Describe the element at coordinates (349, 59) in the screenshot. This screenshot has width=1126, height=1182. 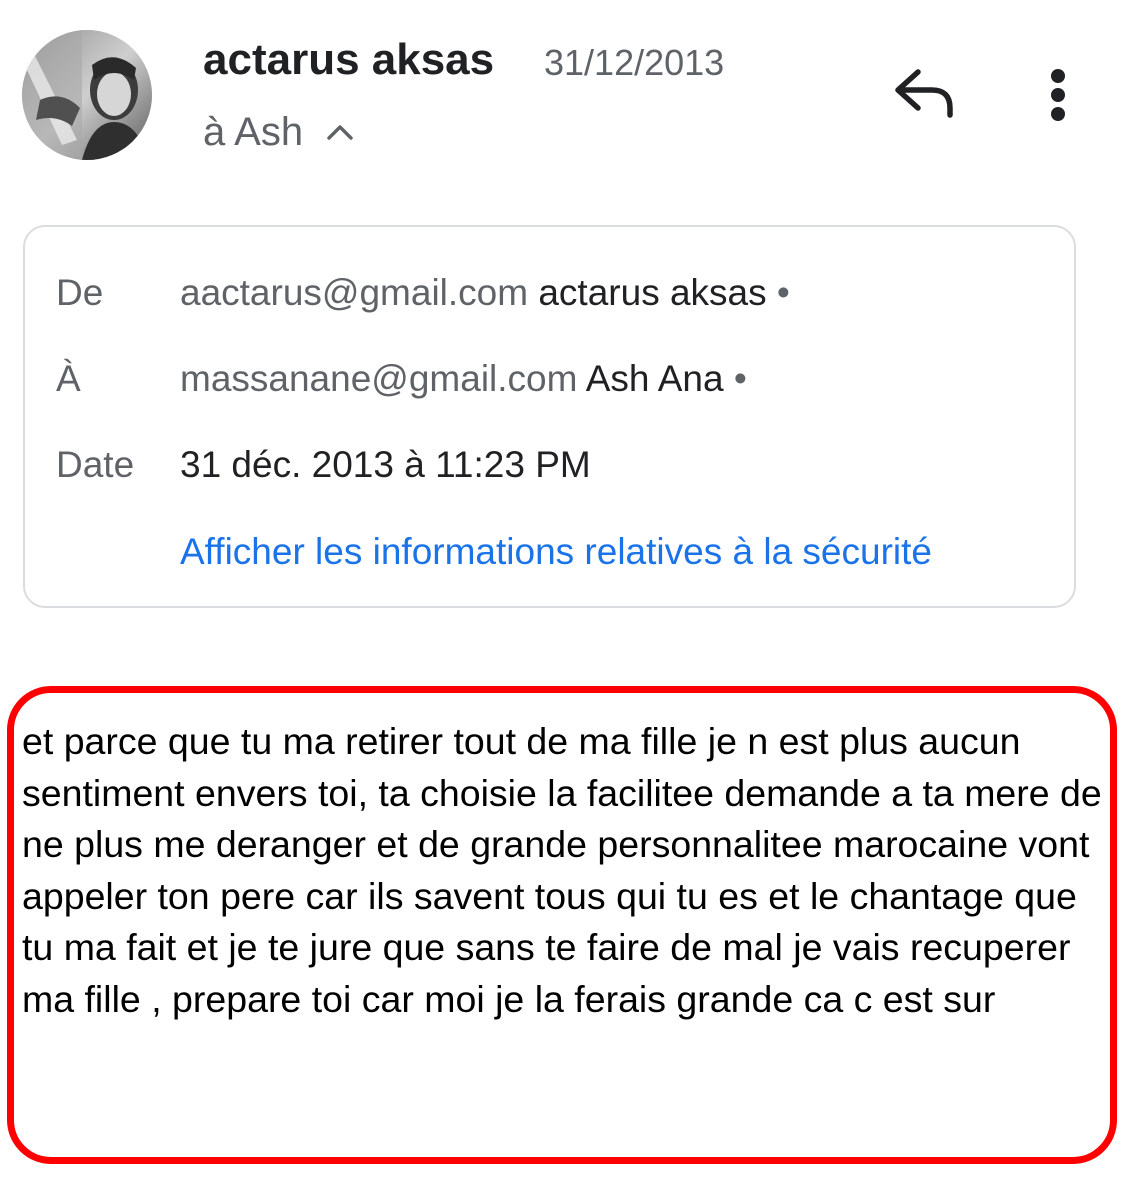
I see `sender-name: actarus aksas` at that location.